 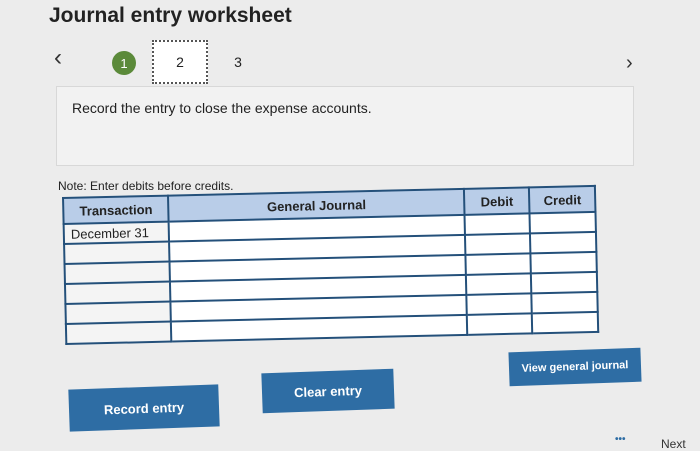 What do you see at coordinates (629, 63) in the screenshot?
I see `chevron-right-icon: ›` at bounding box center [629, 63].